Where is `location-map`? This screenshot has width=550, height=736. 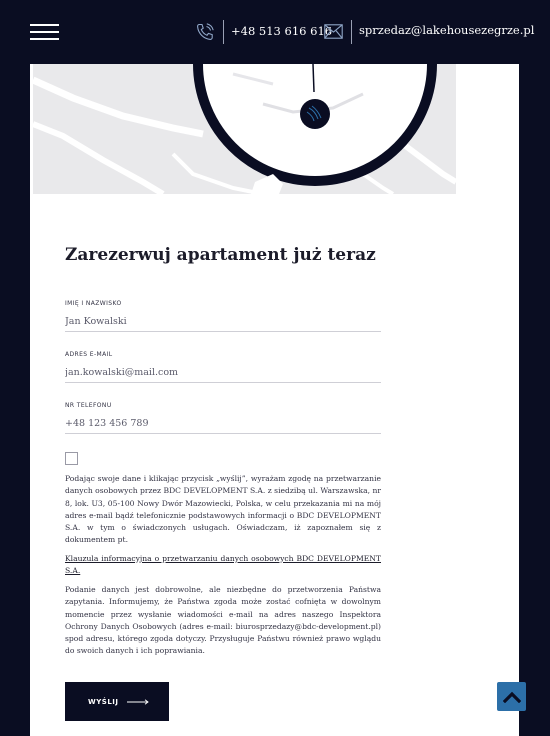
location-map is located at coordinates (244, 129).